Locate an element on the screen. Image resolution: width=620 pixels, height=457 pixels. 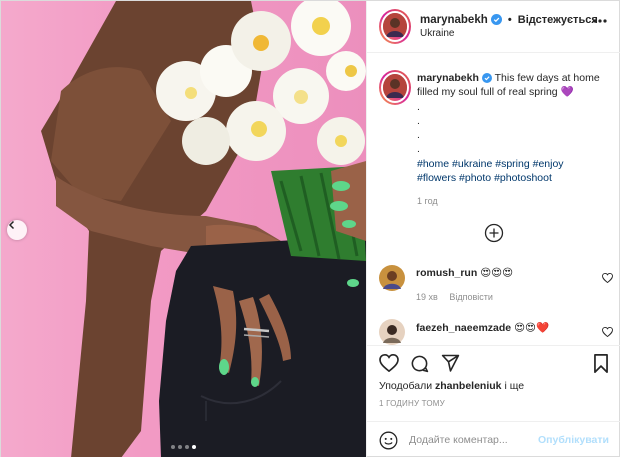
bookmark-icon is located at coordinates (601, 363).